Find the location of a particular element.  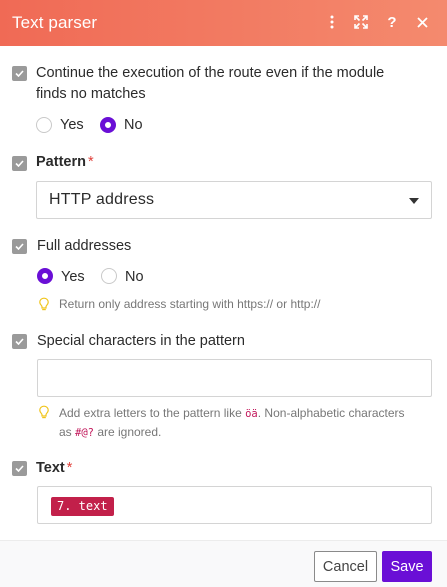

pattern-selected-value: HTTP address is located at coordinates (102, 199).